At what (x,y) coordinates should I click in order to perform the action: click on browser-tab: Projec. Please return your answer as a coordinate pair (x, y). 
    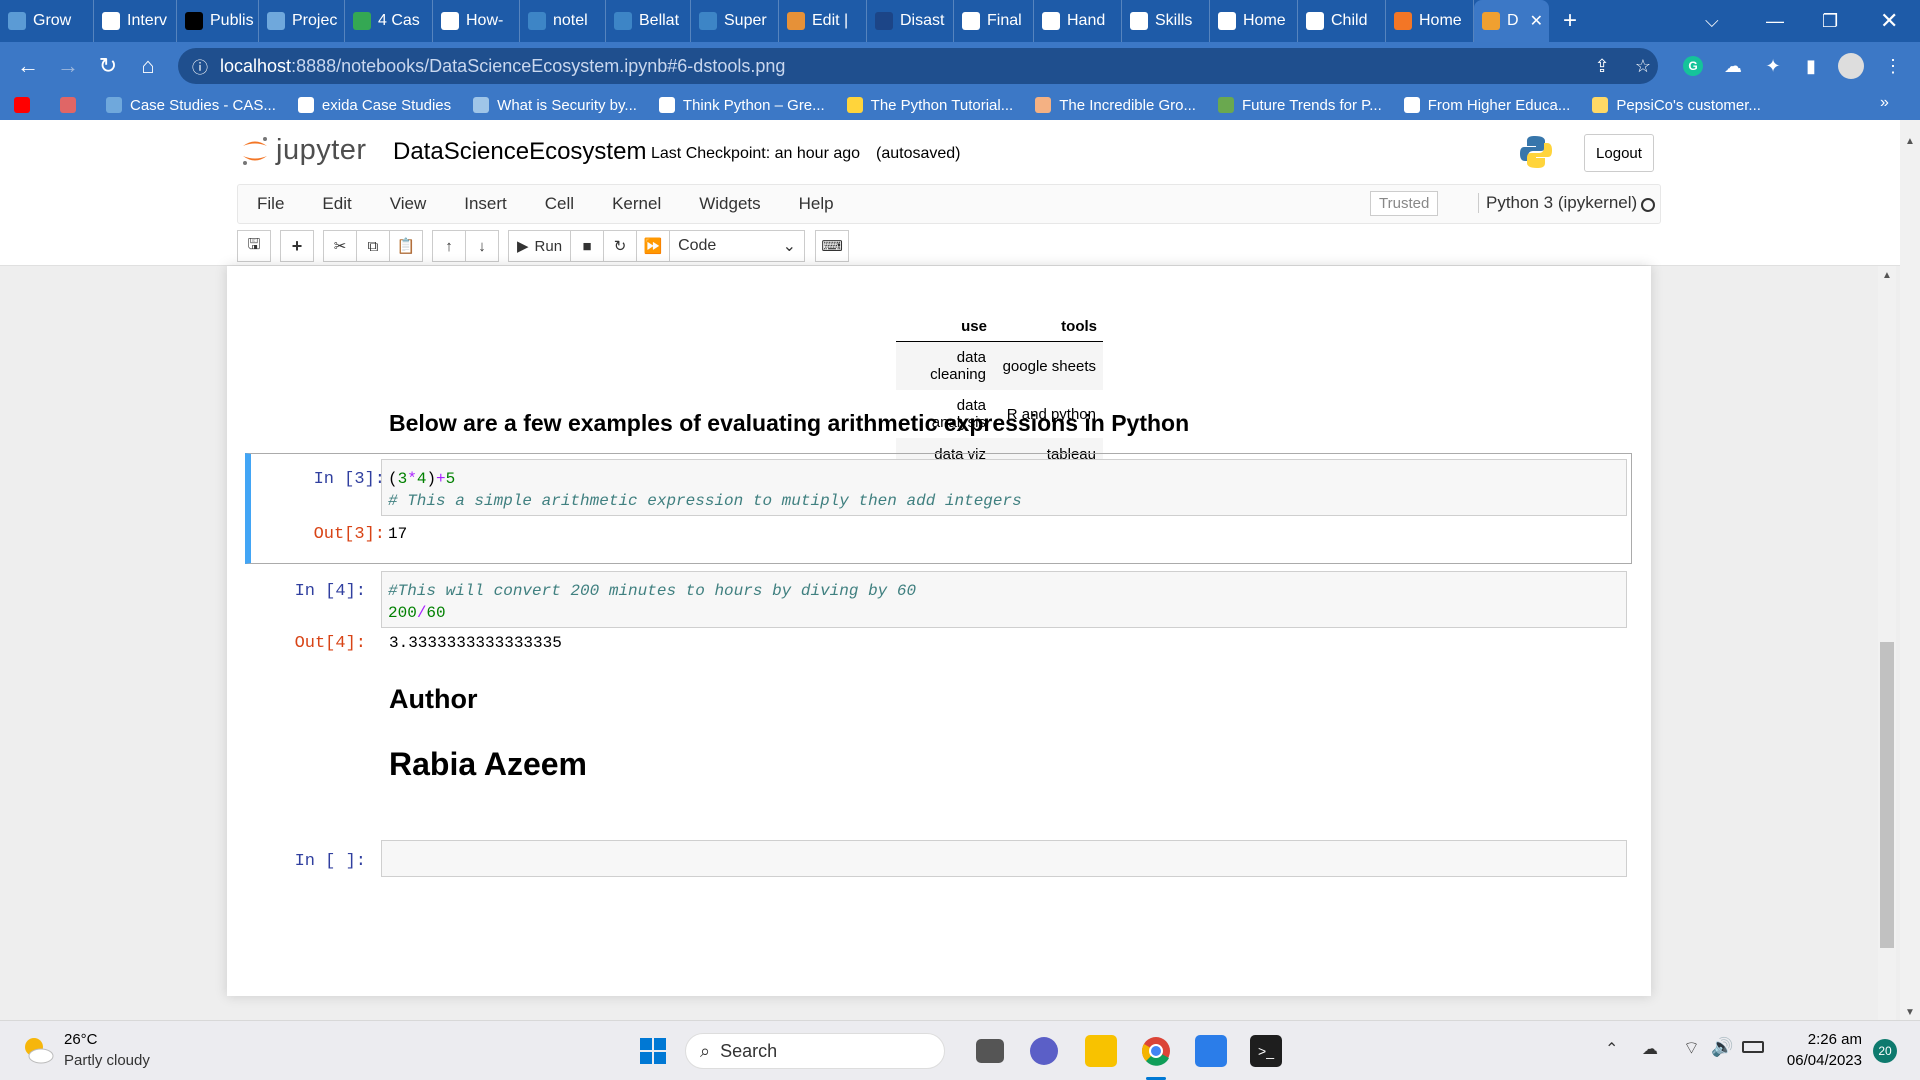
    Looking at the image, I should click on (302, 21).